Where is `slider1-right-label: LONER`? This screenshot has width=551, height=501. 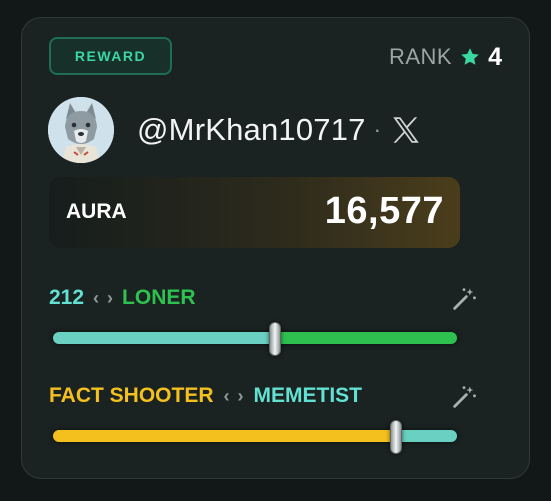 slider1-right-label: LONER is located at coordinates (159, 297).